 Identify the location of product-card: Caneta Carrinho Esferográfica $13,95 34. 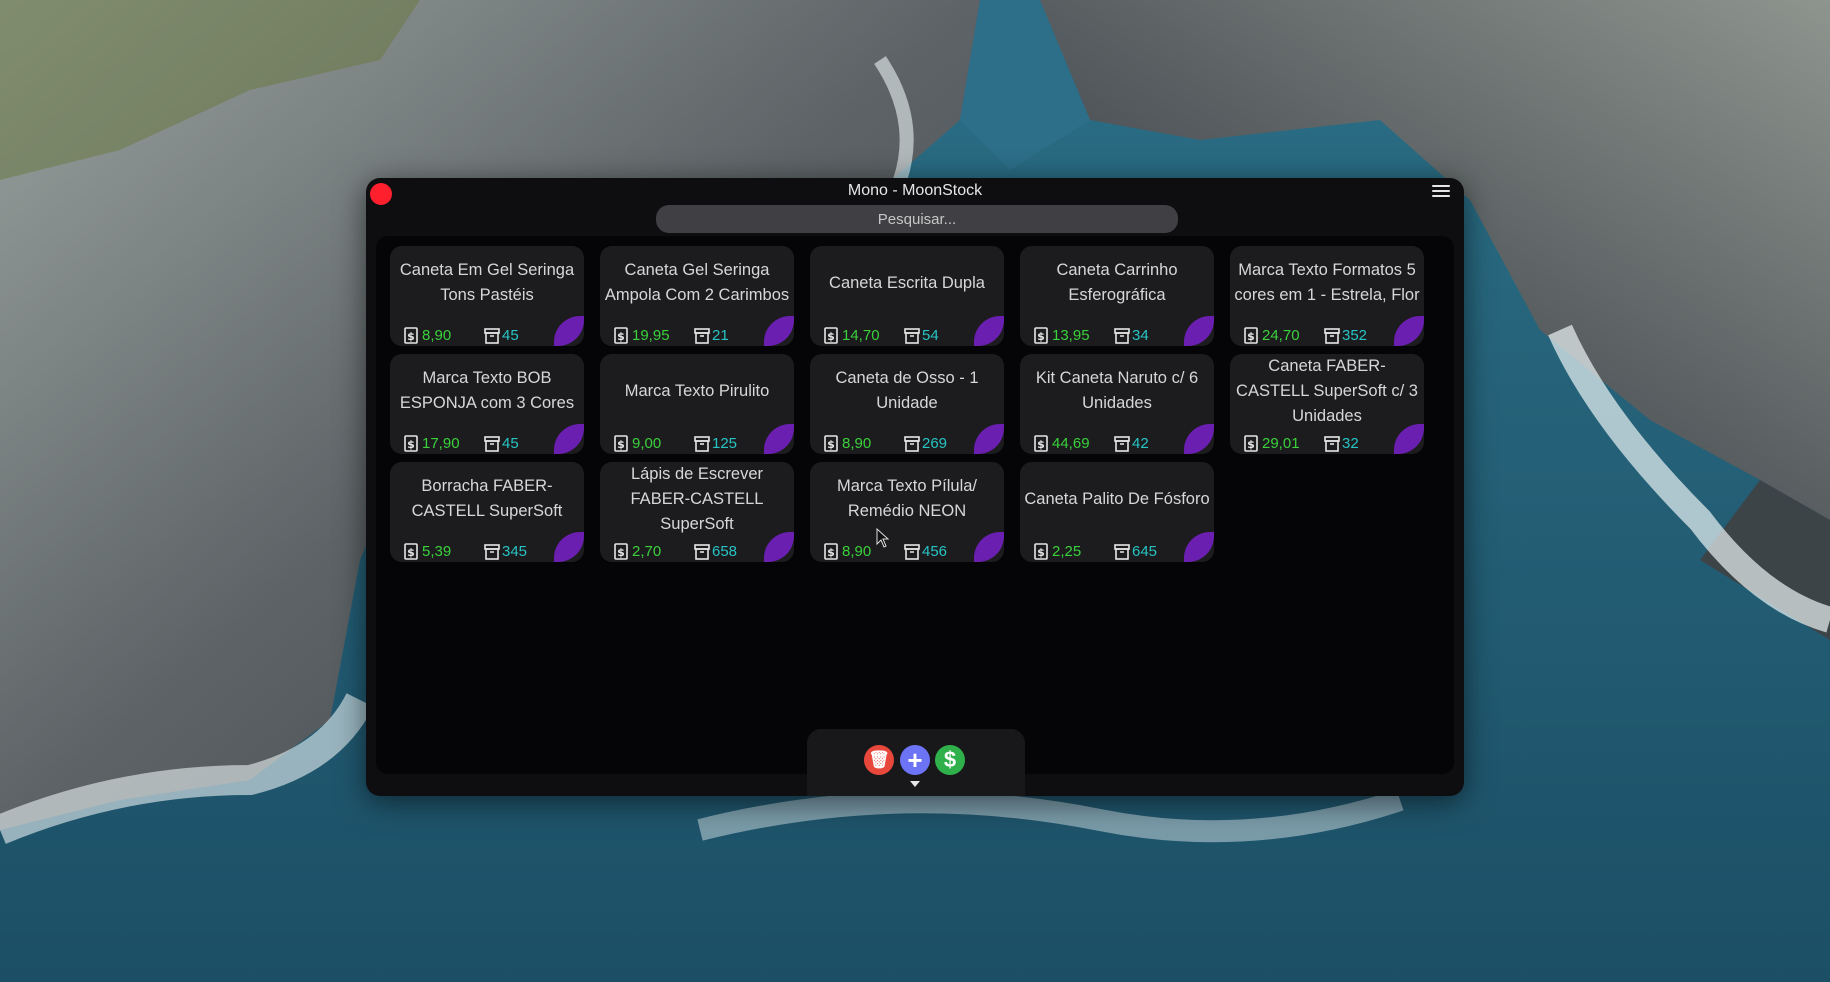
(1117, 296).